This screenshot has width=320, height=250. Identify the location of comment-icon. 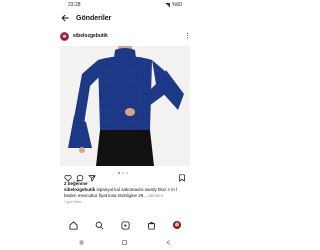
(80, 175).